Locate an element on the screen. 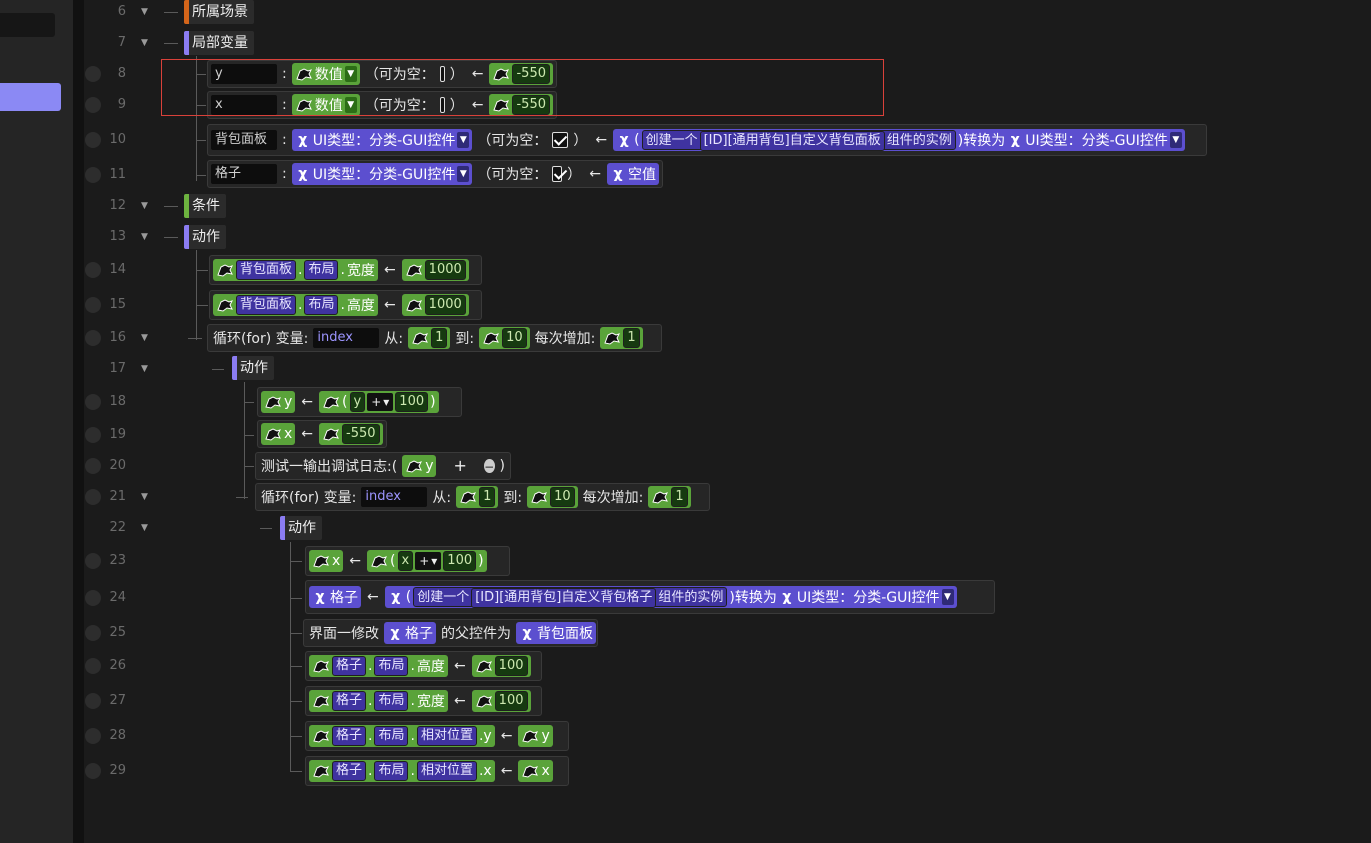  assign-panel-height: 背包面板. 布局. 高度 ← 1000 is located at coordinates (345, 305).